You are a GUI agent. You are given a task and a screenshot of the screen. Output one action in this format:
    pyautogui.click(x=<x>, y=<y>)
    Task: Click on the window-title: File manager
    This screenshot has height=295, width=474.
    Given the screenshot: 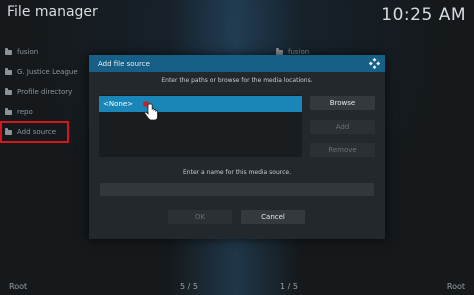 What is the action you would take?
    pyautogui.click(x=52, y=12)
    